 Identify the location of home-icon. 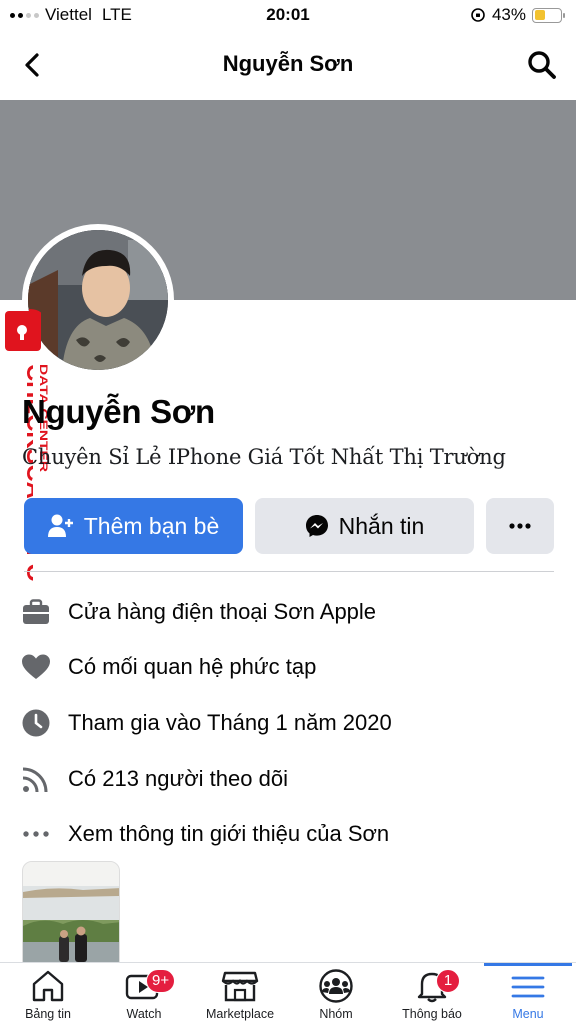
(48, 986).